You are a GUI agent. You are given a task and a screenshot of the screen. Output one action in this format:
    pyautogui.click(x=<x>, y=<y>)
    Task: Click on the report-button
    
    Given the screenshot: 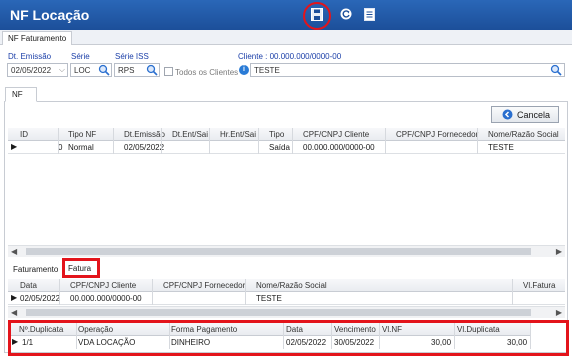 What is the action you would take?
    pyautogui.click(x=369, y=14)
    